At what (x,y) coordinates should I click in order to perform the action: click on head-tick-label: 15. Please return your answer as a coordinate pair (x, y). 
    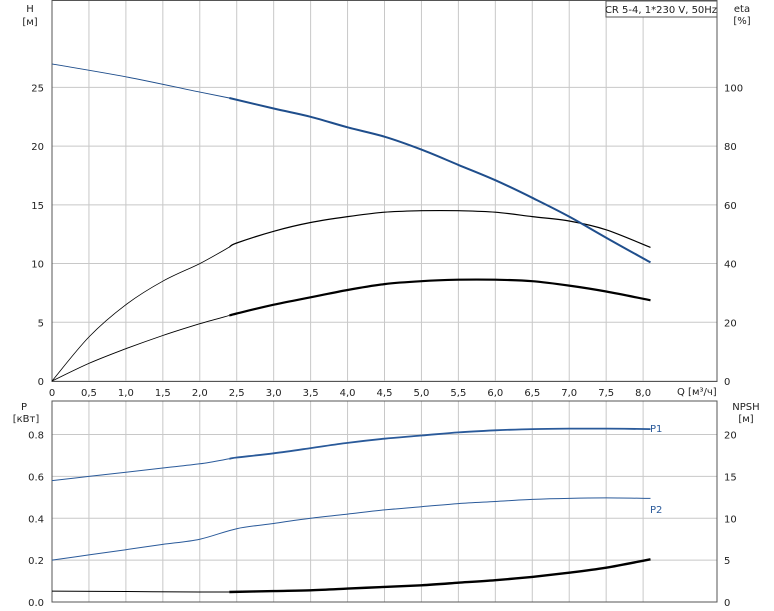
    Looking at the image, I should click on (37, 206).